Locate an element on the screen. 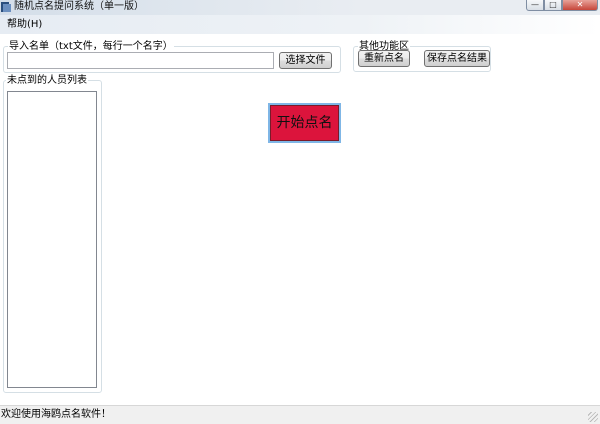 This screenshot has height=424, width=600. close-button: ✕ is located at coordinates (580, 5).